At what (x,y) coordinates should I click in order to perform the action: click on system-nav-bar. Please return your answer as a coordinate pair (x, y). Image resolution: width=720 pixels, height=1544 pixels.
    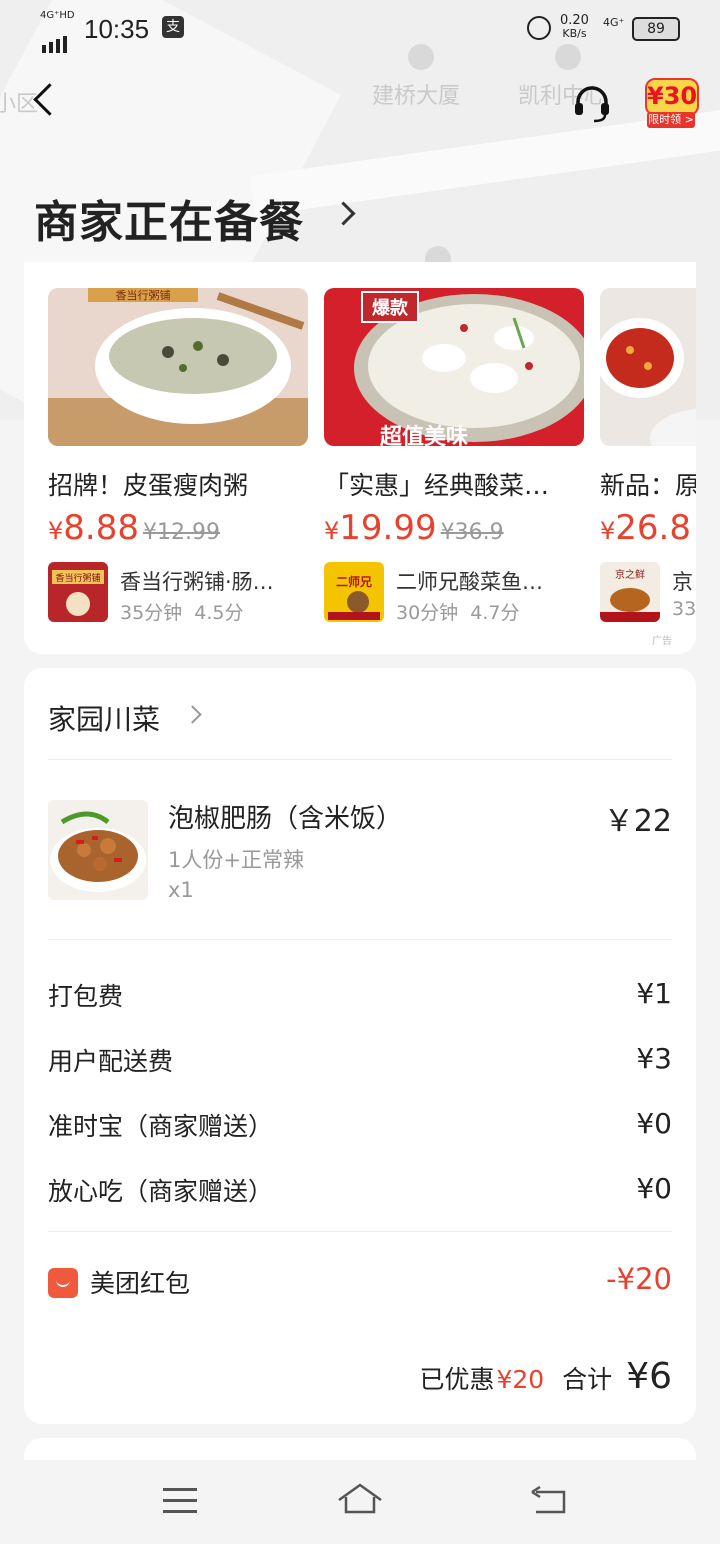
    Looking at the image, I should click on (360, 1502).